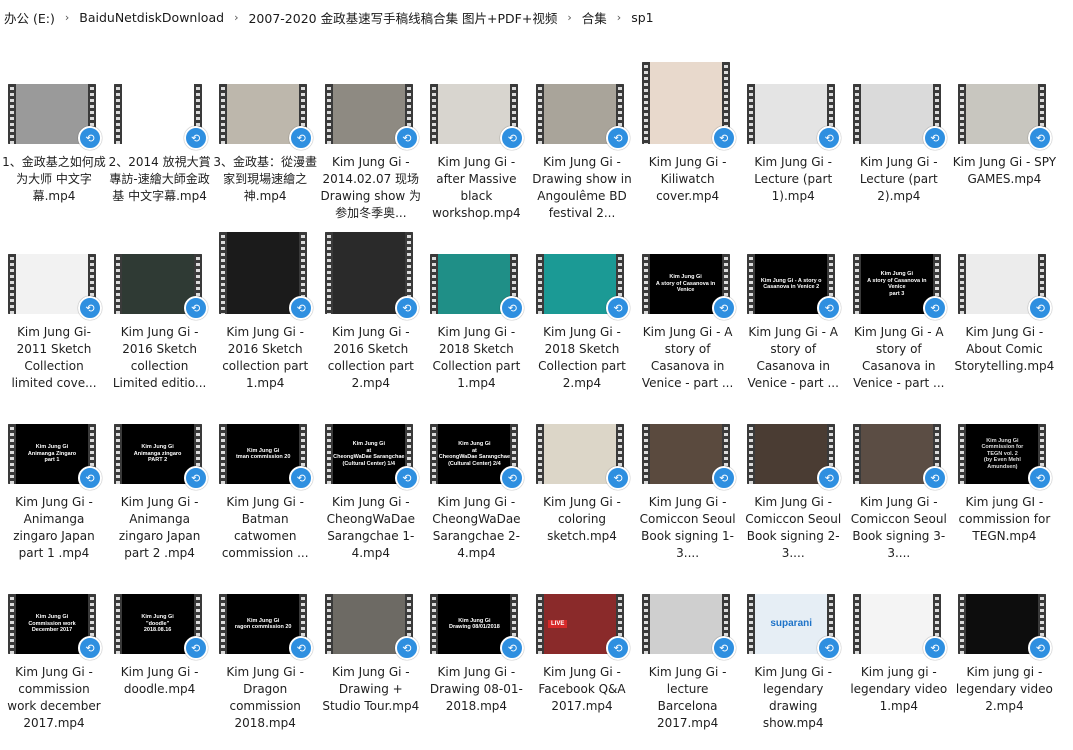  What do you see at coordinates (476, 616) in the screenshot?
I see `video-thumbnail: Kim Jung Gi Drawing 08/01/2018 ⟲` at bounding box center [476, 616].